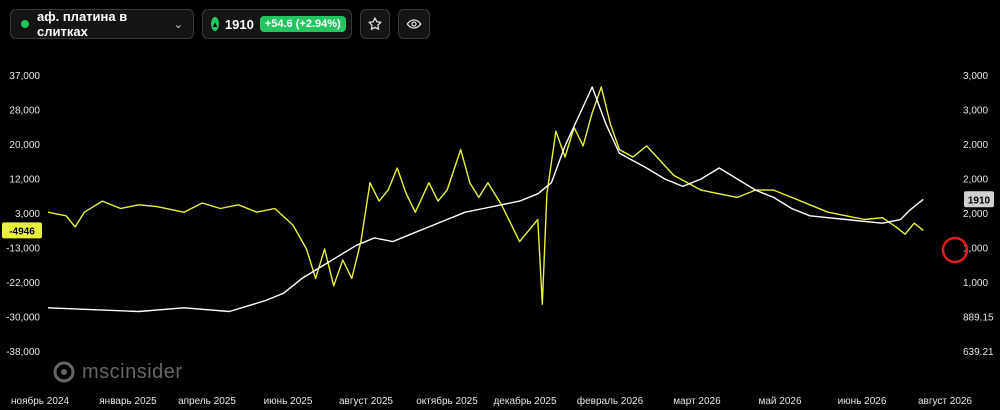  Describe the element at coordinates (697, 401) in the screenshot. I see `x-tick-label: март 2026` at that location.